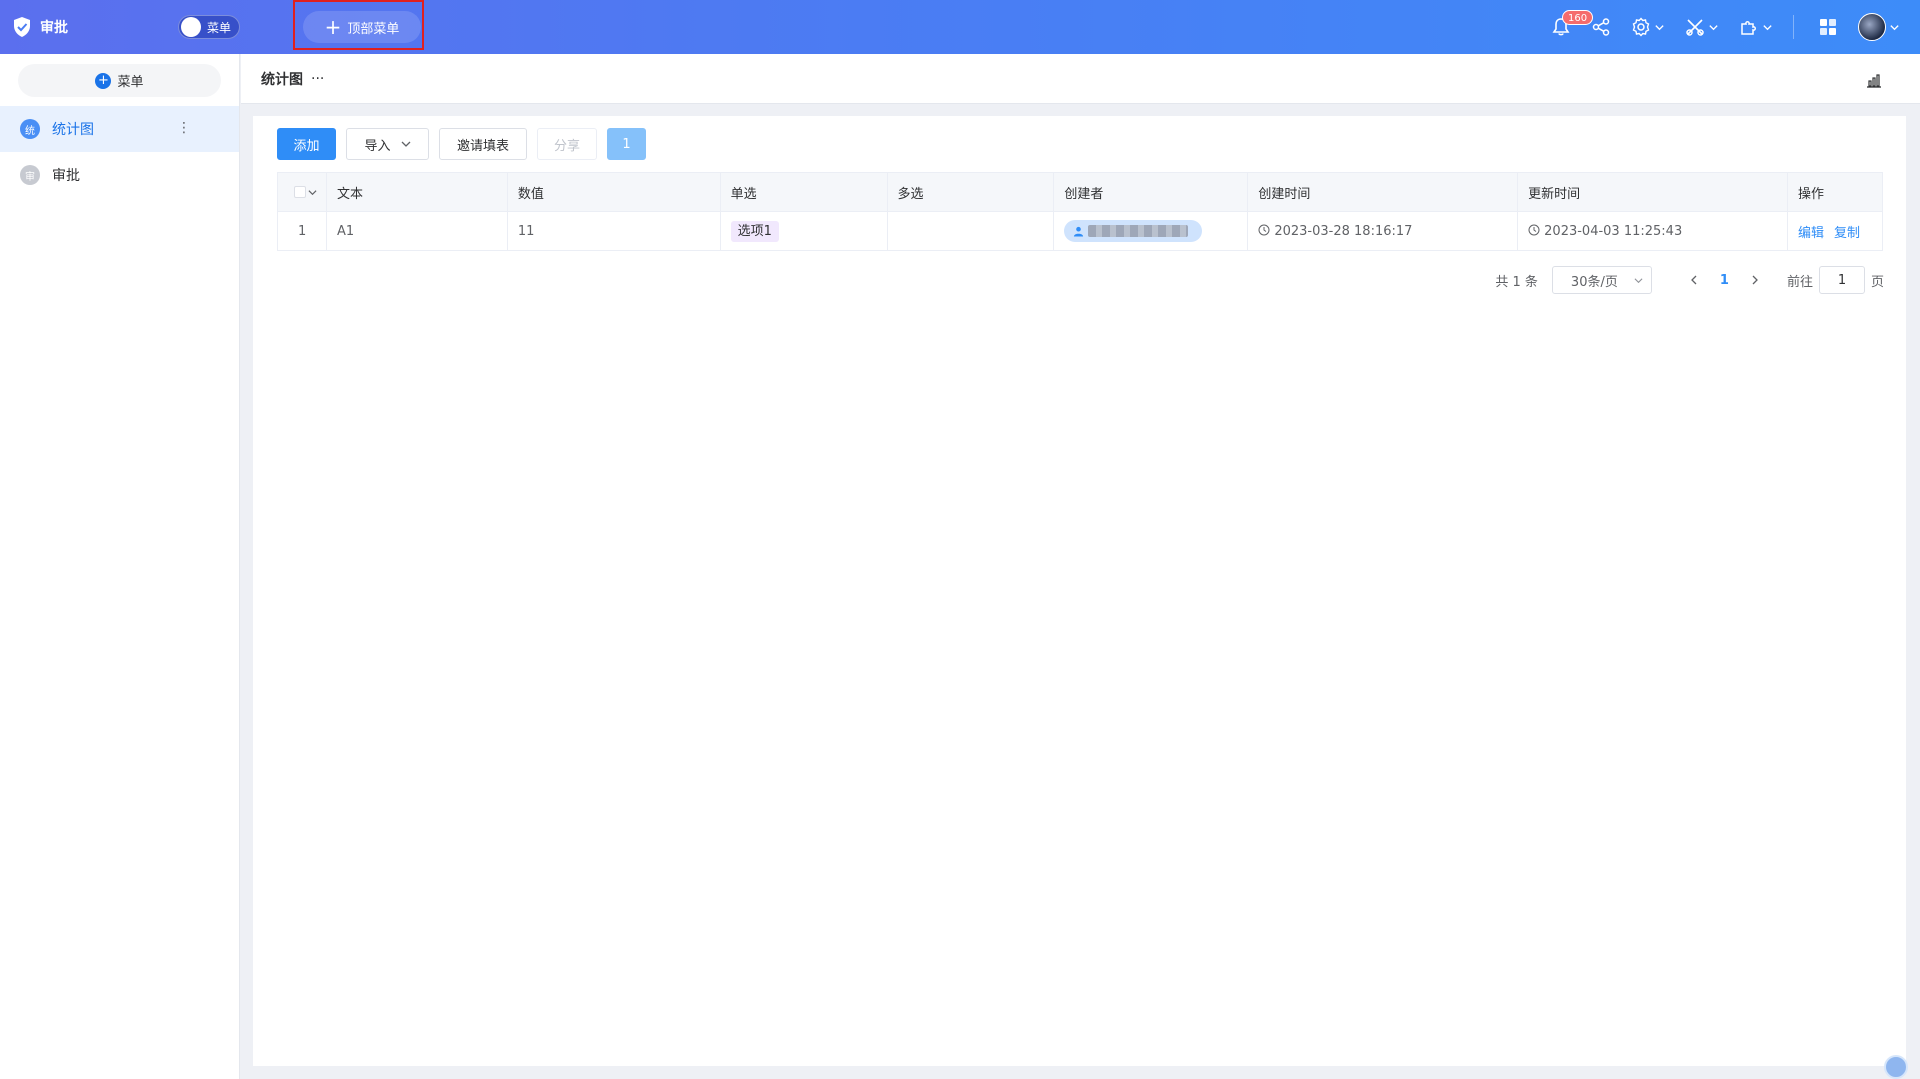  I want to click on help-chat-icon, so click(1896, 1067).